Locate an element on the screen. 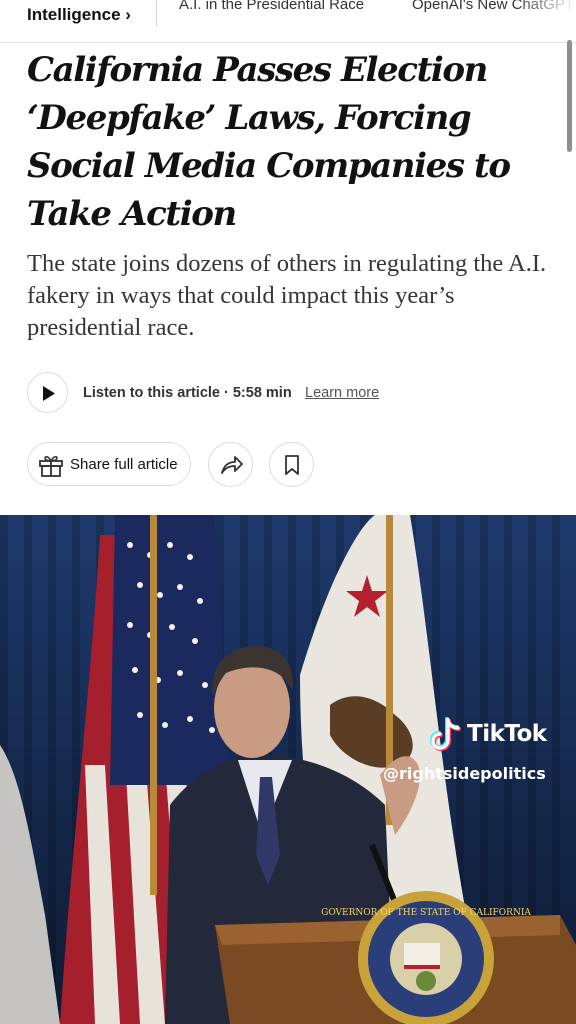  bookmark-button is located at coordinates (291, 464).